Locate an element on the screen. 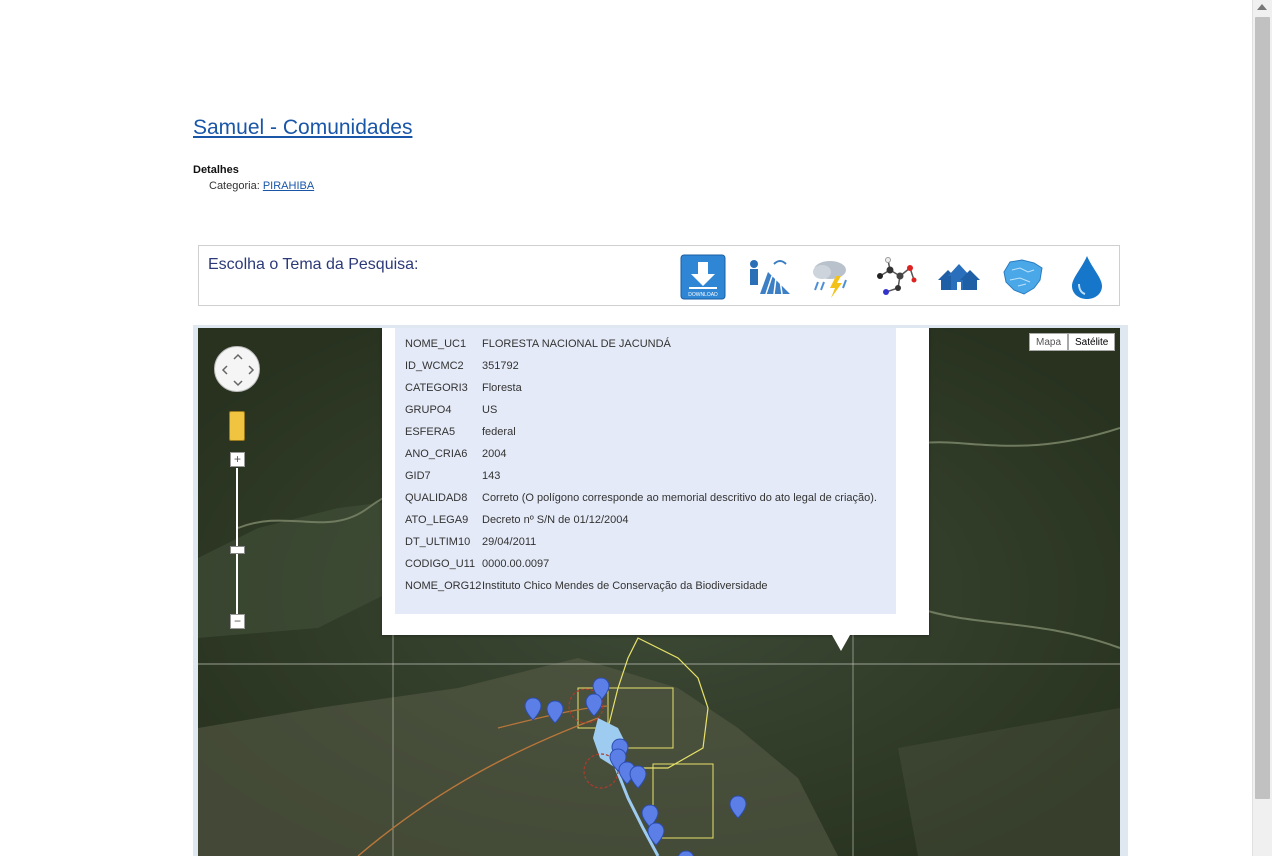  info-value: 29/04/2011 is located at coordinates (509, 542).